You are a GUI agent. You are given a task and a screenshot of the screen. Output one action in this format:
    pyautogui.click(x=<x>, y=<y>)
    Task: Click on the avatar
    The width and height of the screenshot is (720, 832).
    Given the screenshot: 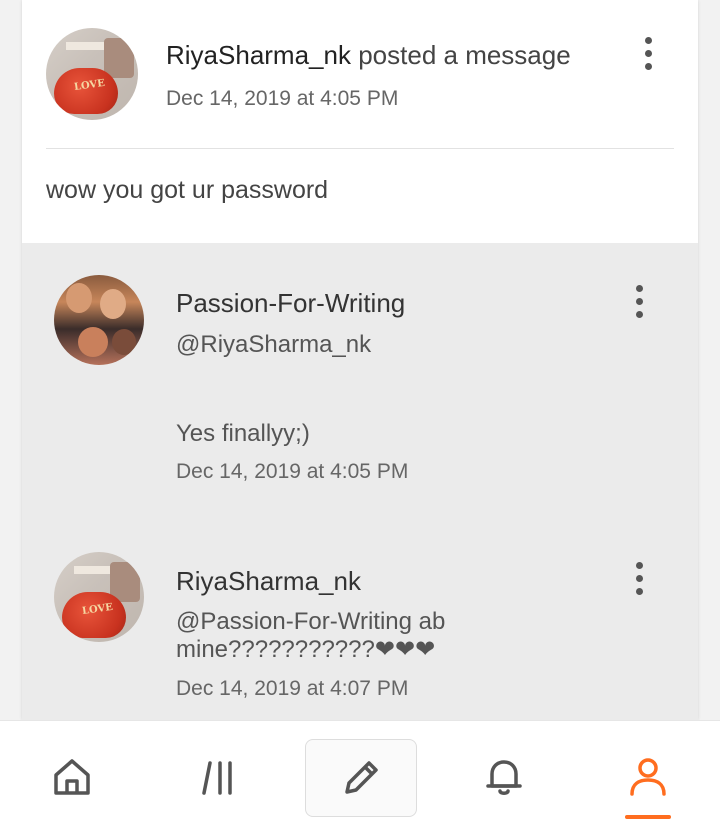 What is the action you would take?
    pyautogui.click(x=99, y=320)
    